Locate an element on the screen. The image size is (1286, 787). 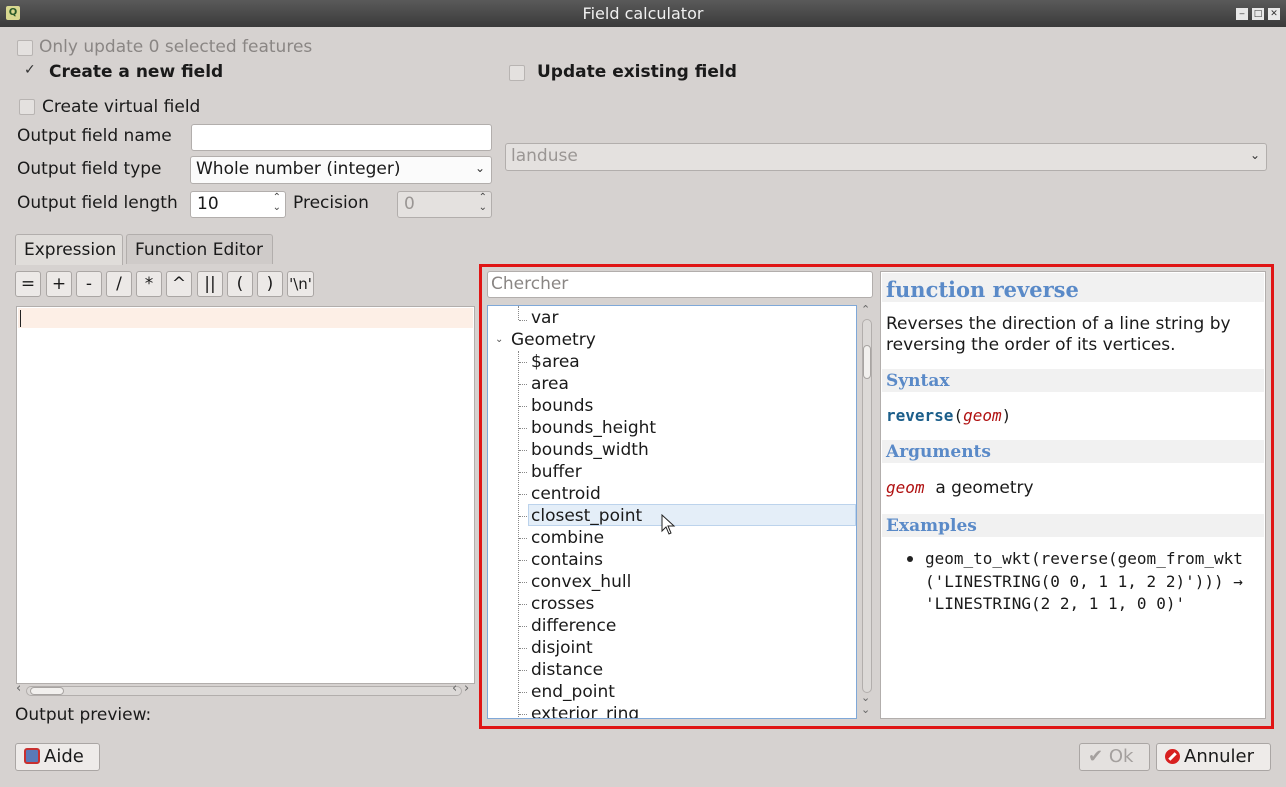
scroll-up-icon: ⌃ is located at coordinates (865, 309).